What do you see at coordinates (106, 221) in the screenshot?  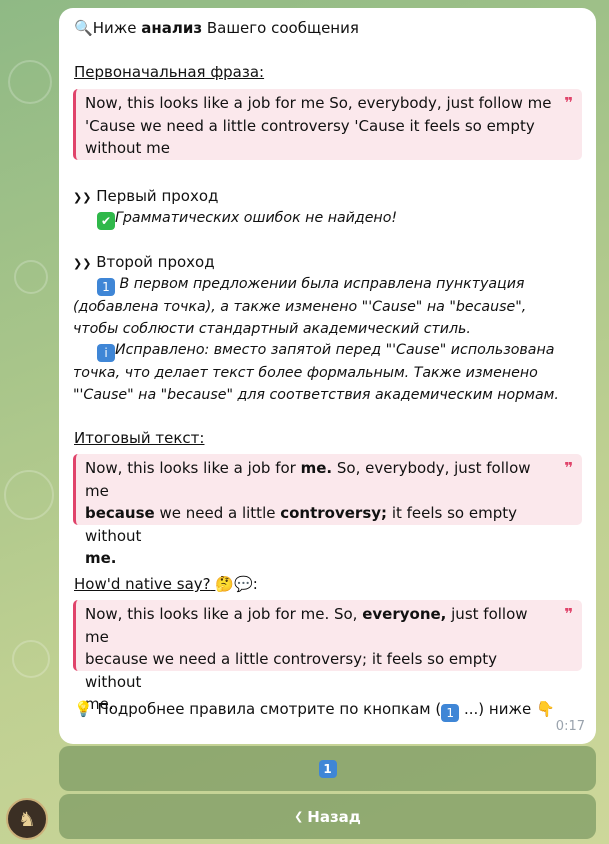 I see `check-icon: ✔` at bounding box center [106, 221].